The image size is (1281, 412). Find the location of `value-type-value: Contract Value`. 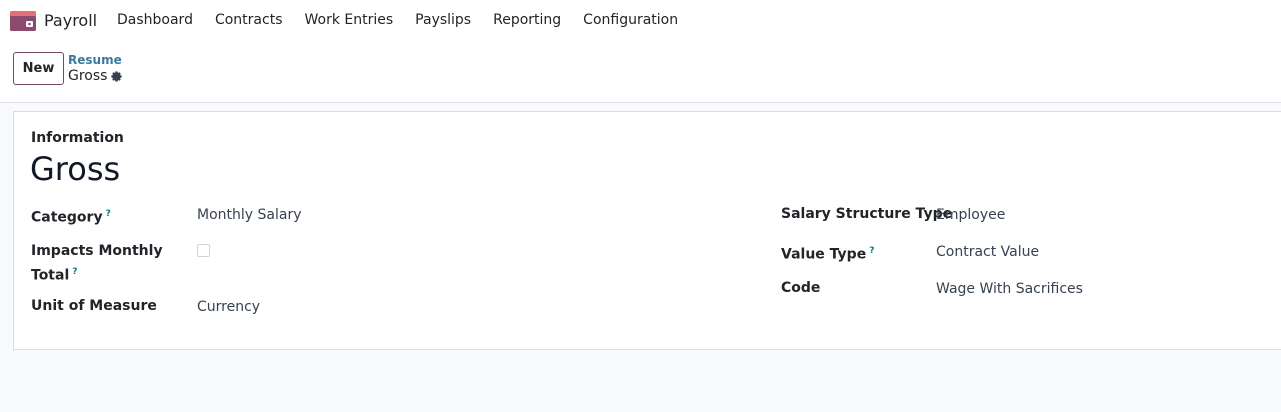

value-type-value: Contract Value is located at coordinates (987, 252).